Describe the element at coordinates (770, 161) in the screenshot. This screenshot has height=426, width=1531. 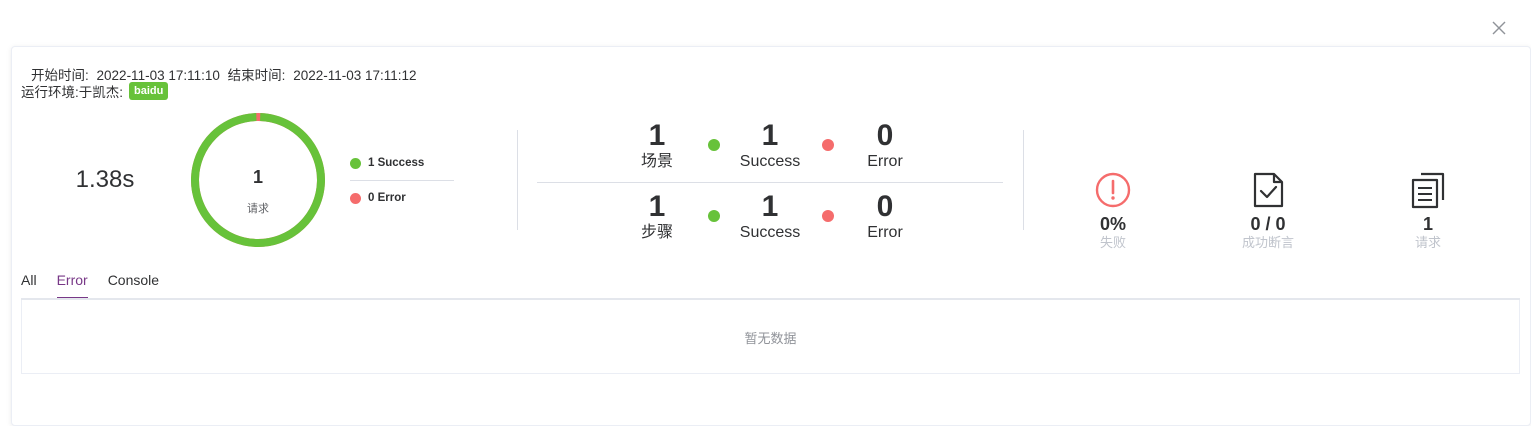
I see `scenario-success-label: Success` at that location.